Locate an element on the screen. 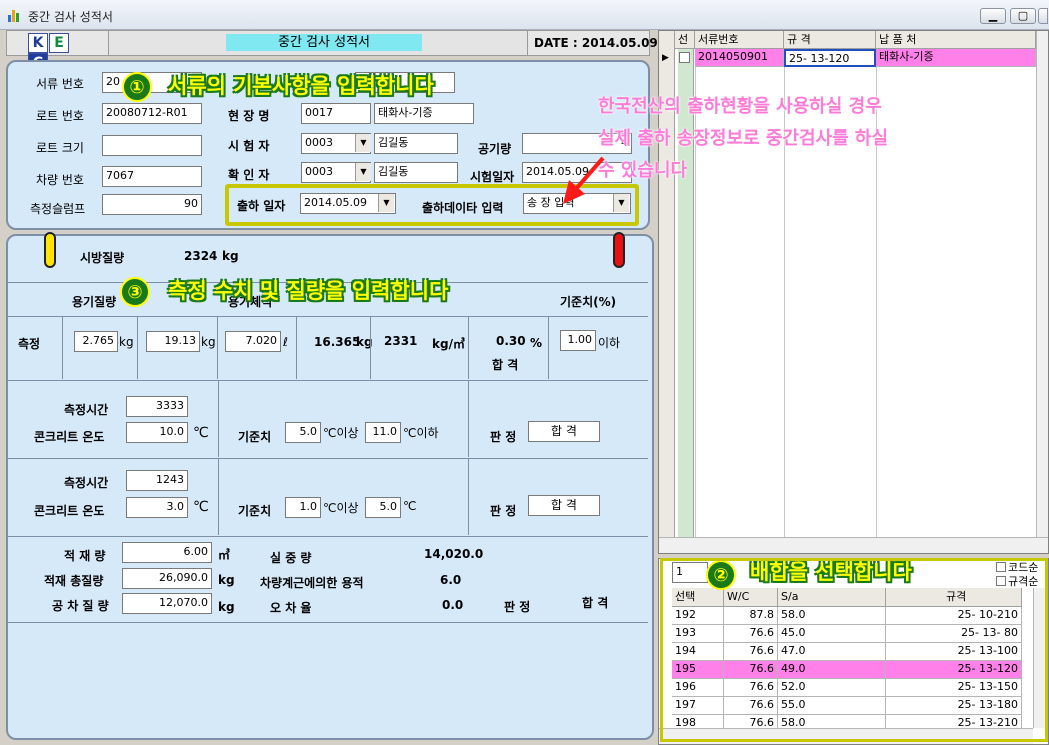 The image size is (1049, 745). vehicle-label: 차량 번호 is located at coordinates (60, 180).